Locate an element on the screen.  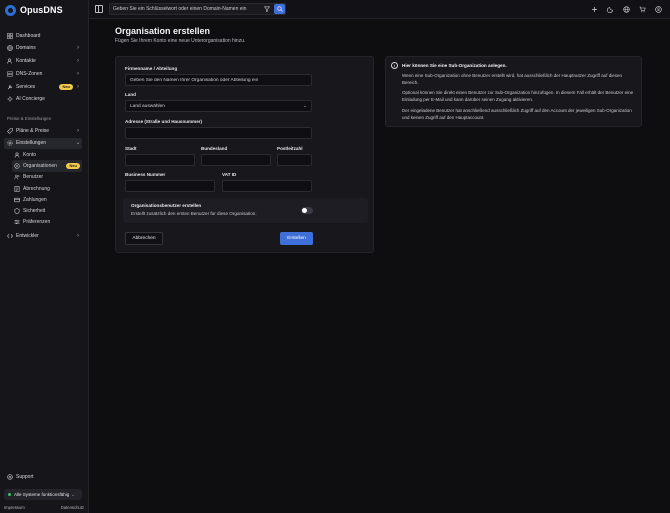
footer-links: Impressum Datenschutz is located at coordinates (44, 507).